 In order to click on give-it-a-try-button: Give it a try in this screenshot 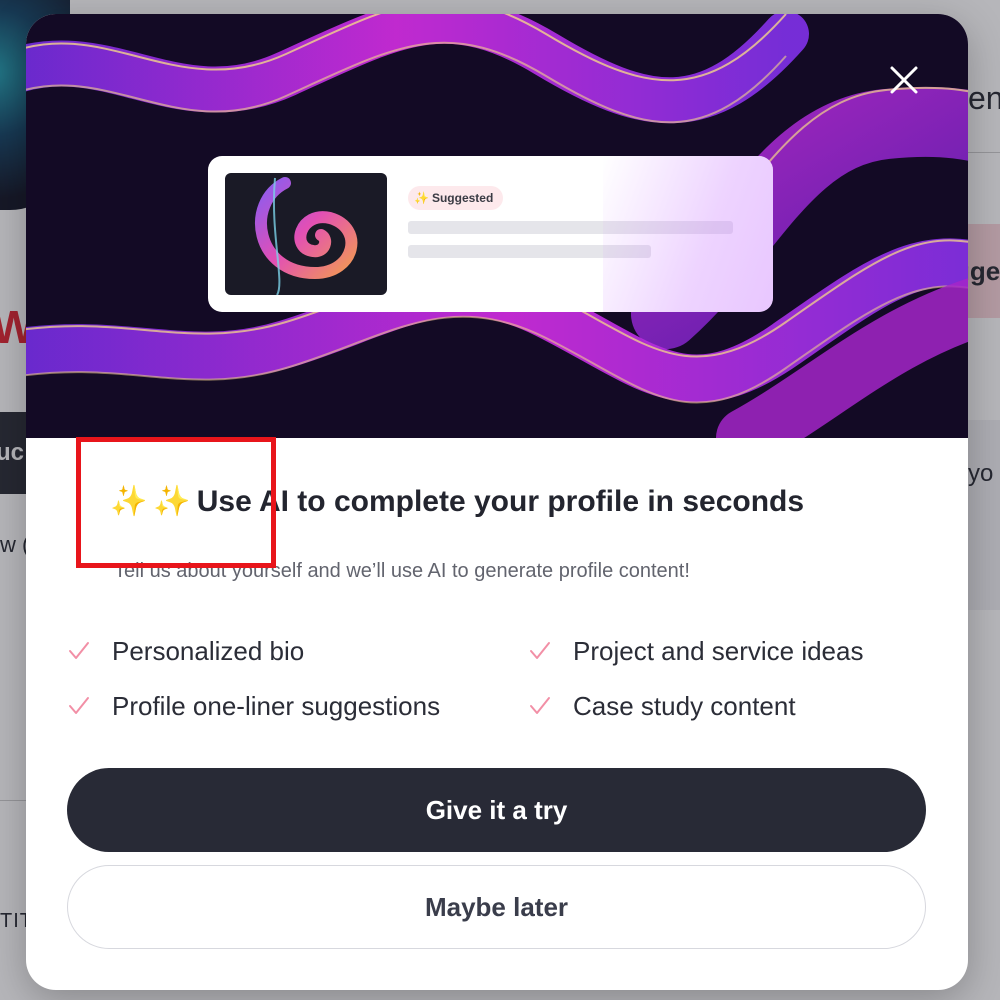, I will do `click(496, 810)`.